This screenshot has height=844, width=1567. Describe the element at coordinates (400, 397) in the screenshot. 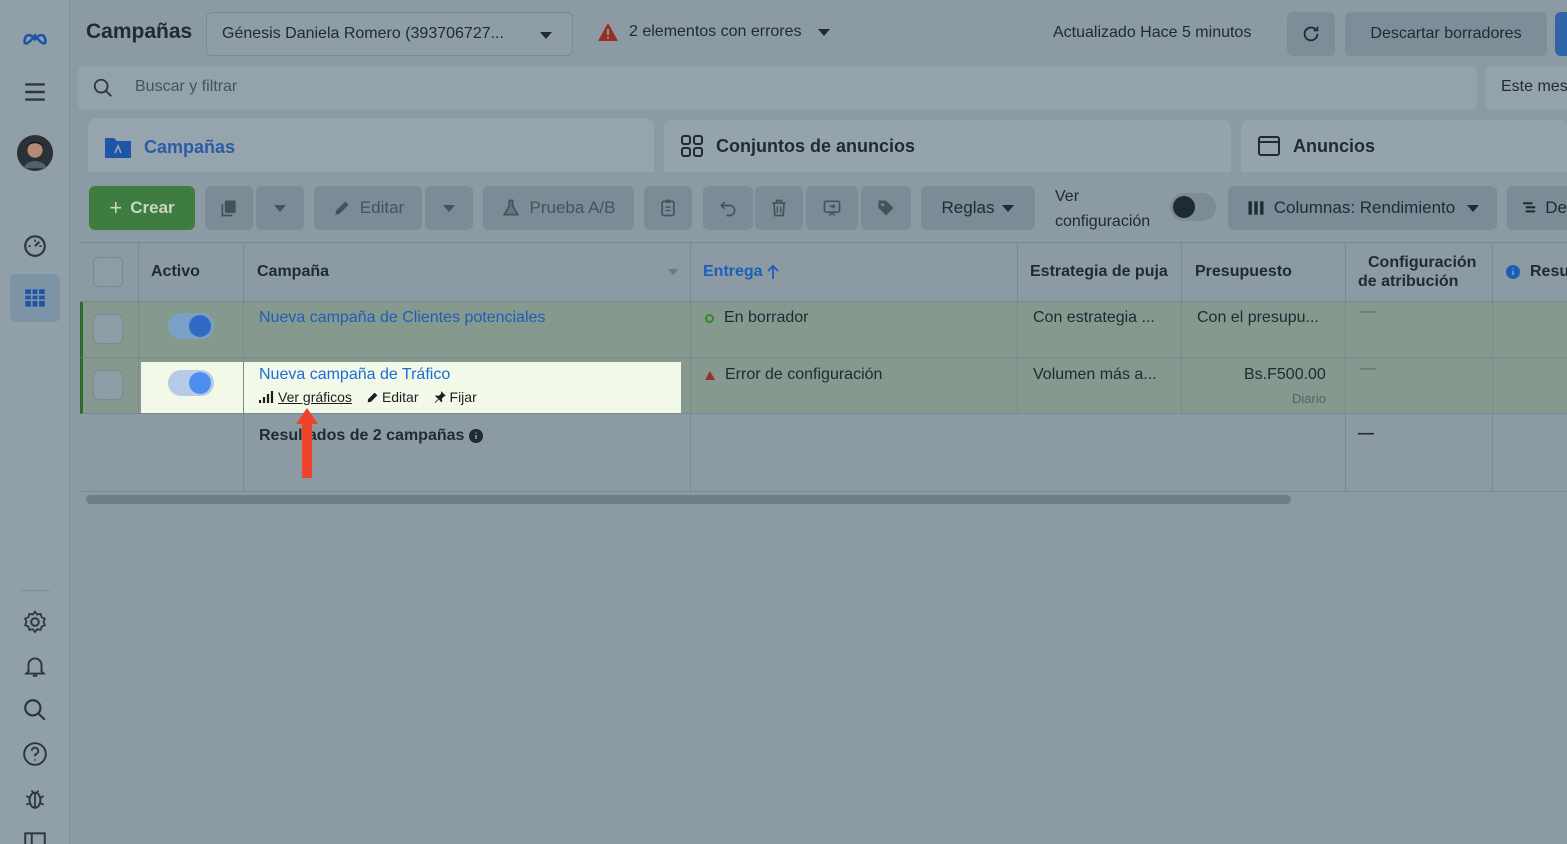

I see `edit-row-label: Editar` at that location.